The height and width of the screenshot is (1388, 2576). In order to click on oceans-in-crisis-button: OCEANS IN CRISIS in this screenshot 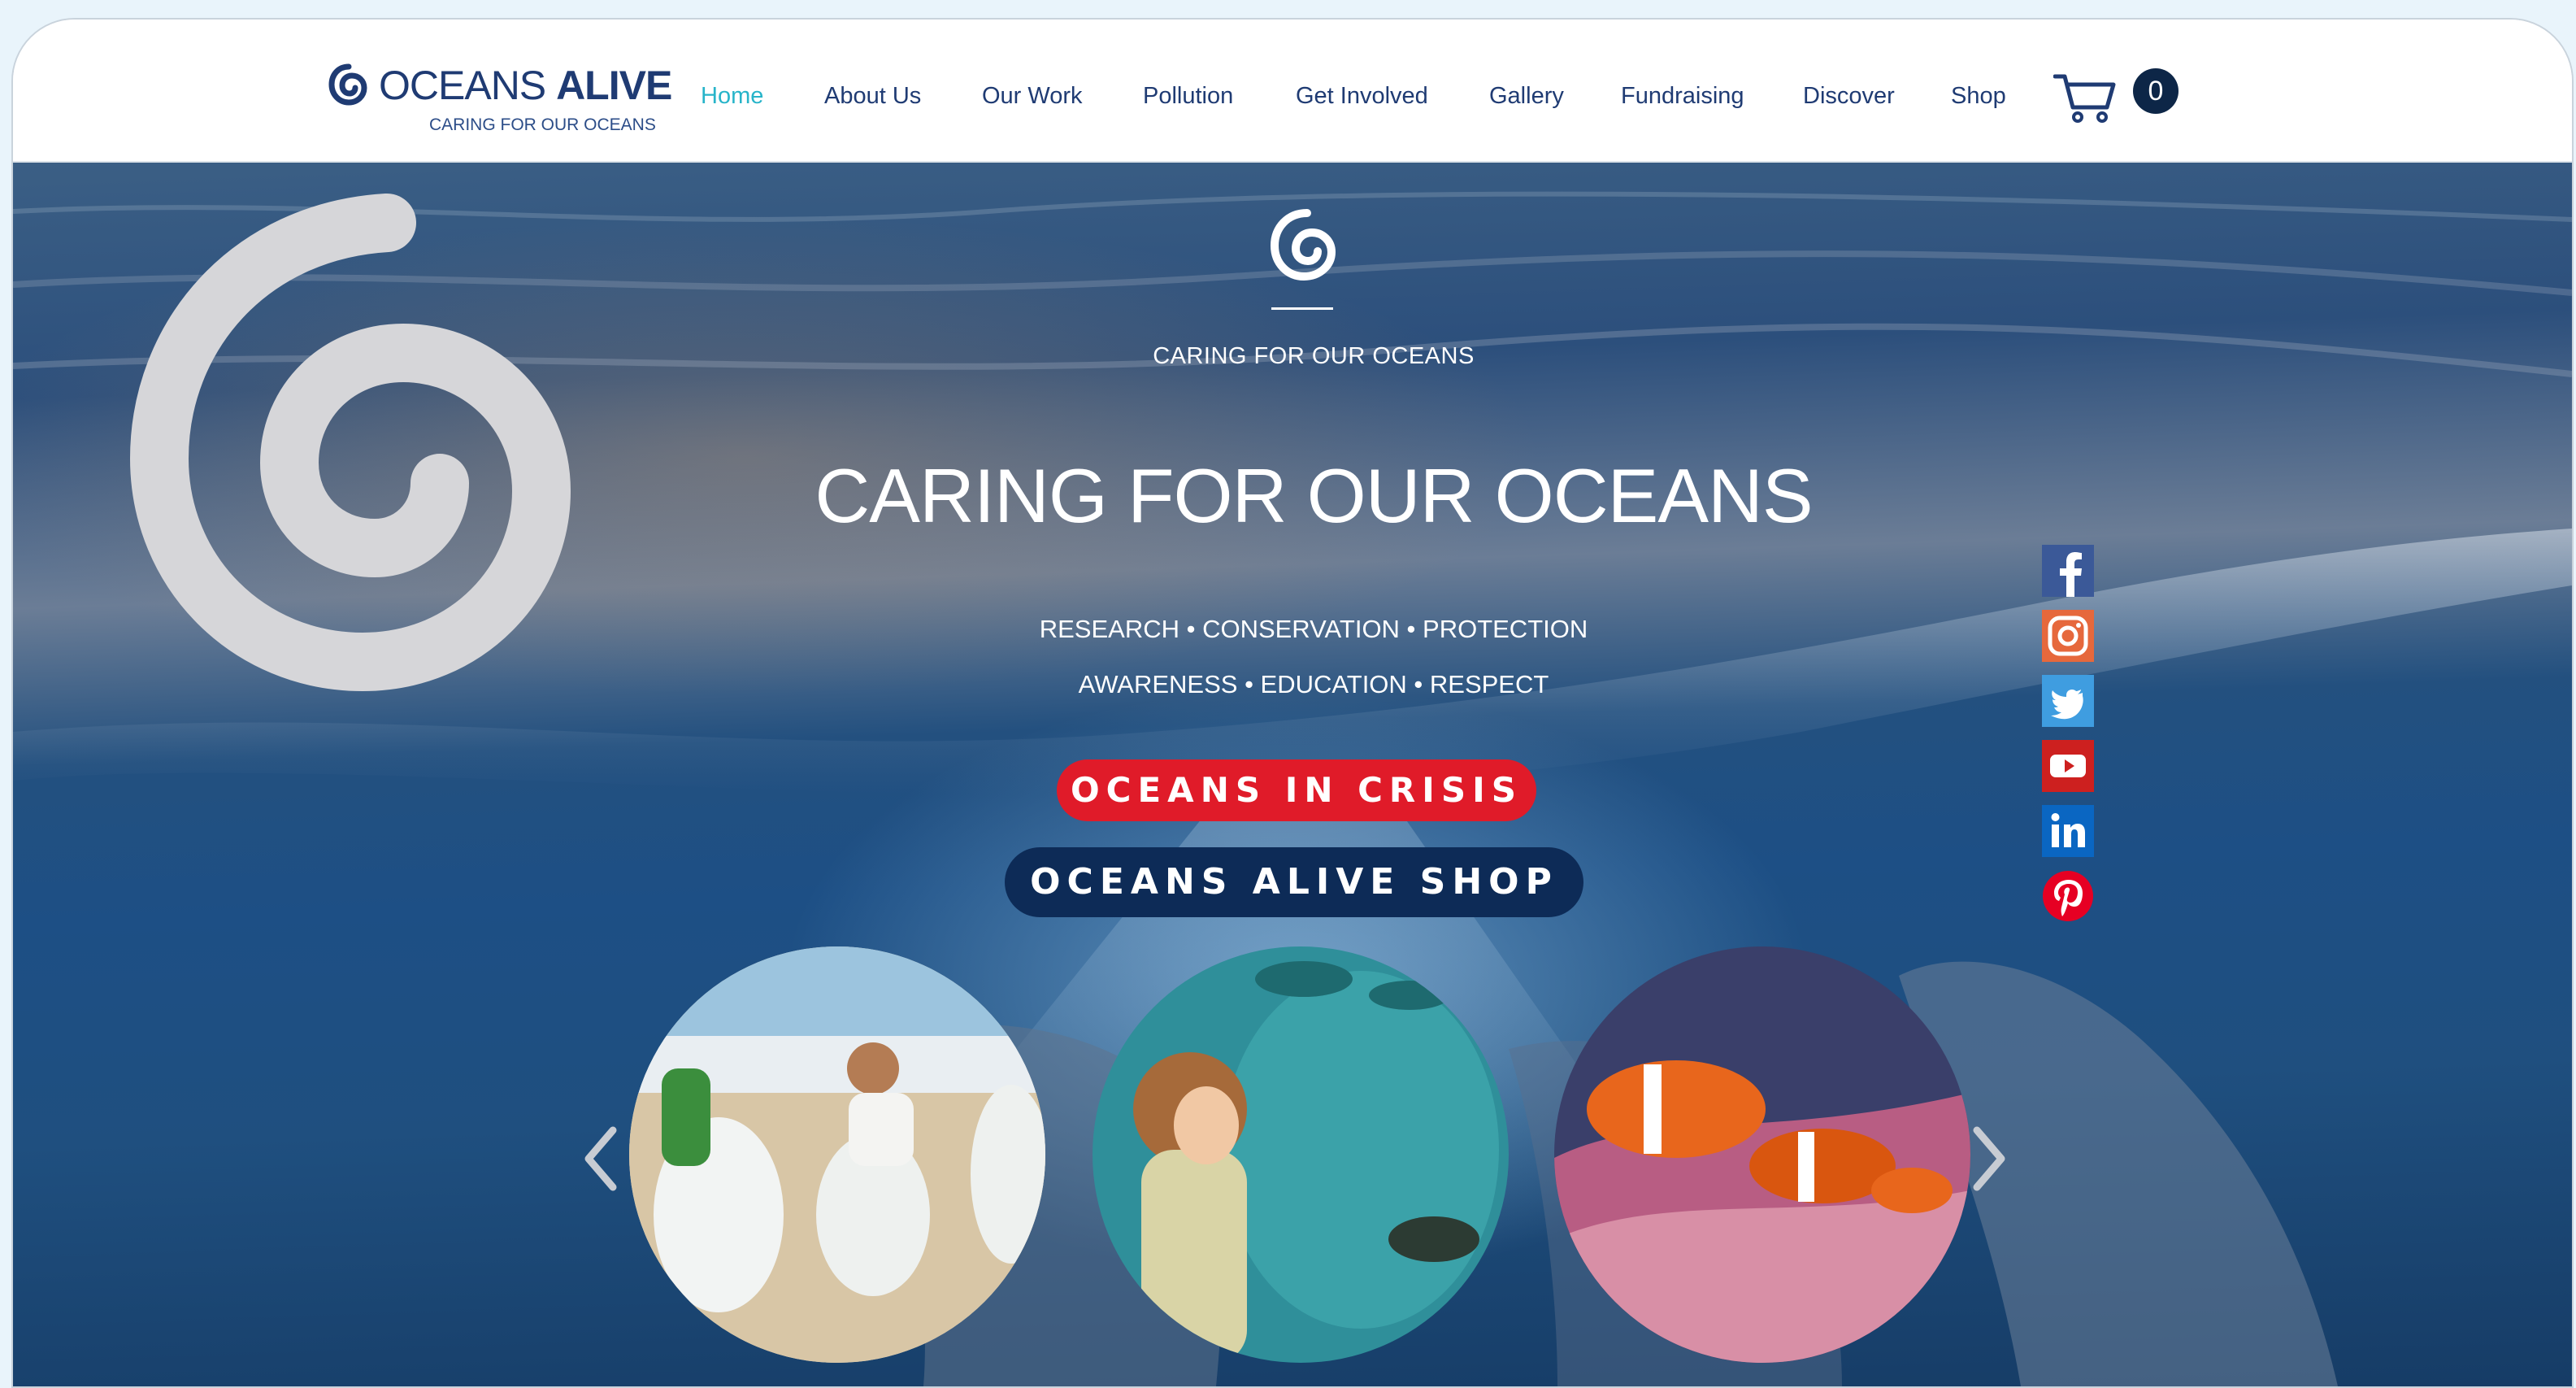, I will do `click(1296, 790)`.